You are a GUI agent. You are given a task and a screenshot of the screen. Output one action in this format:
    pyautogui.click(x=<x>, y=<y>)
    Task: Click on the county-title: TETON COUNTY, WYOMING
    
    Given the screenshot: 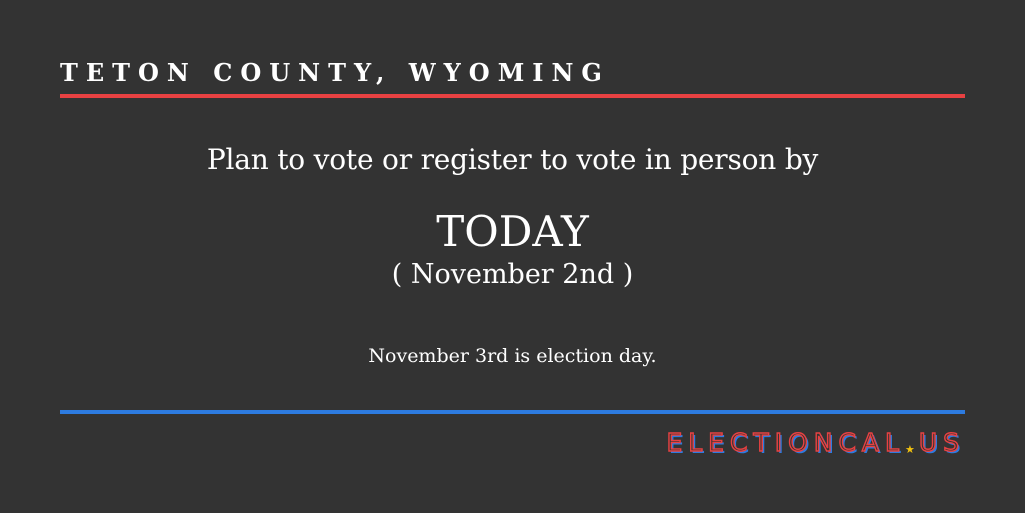 What is the action you would take?
    pyautogui.click(x=335, y=72)
    